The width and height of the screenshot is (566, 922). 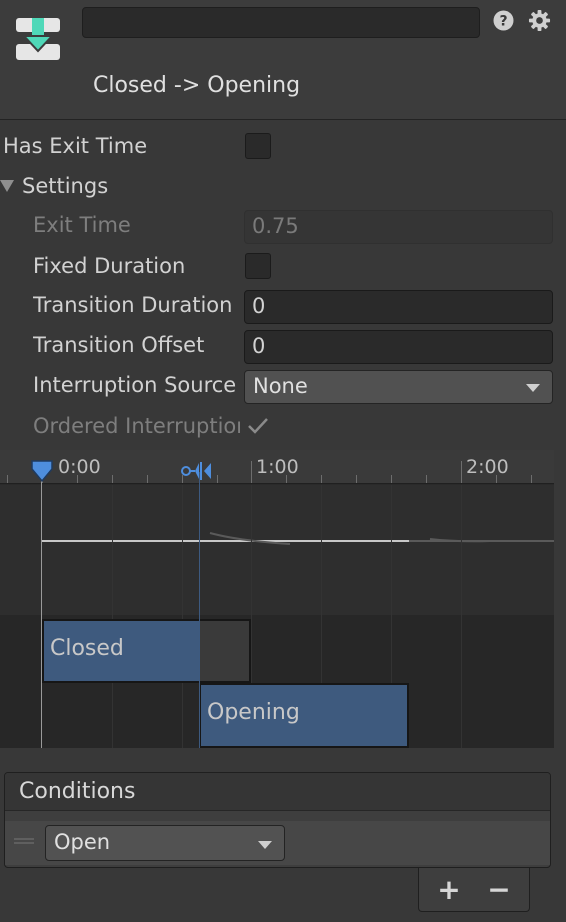 What do you see at coordinates (298, 538) in the screenshot?
I see `weight-curve` at bounding box center [298, 538].